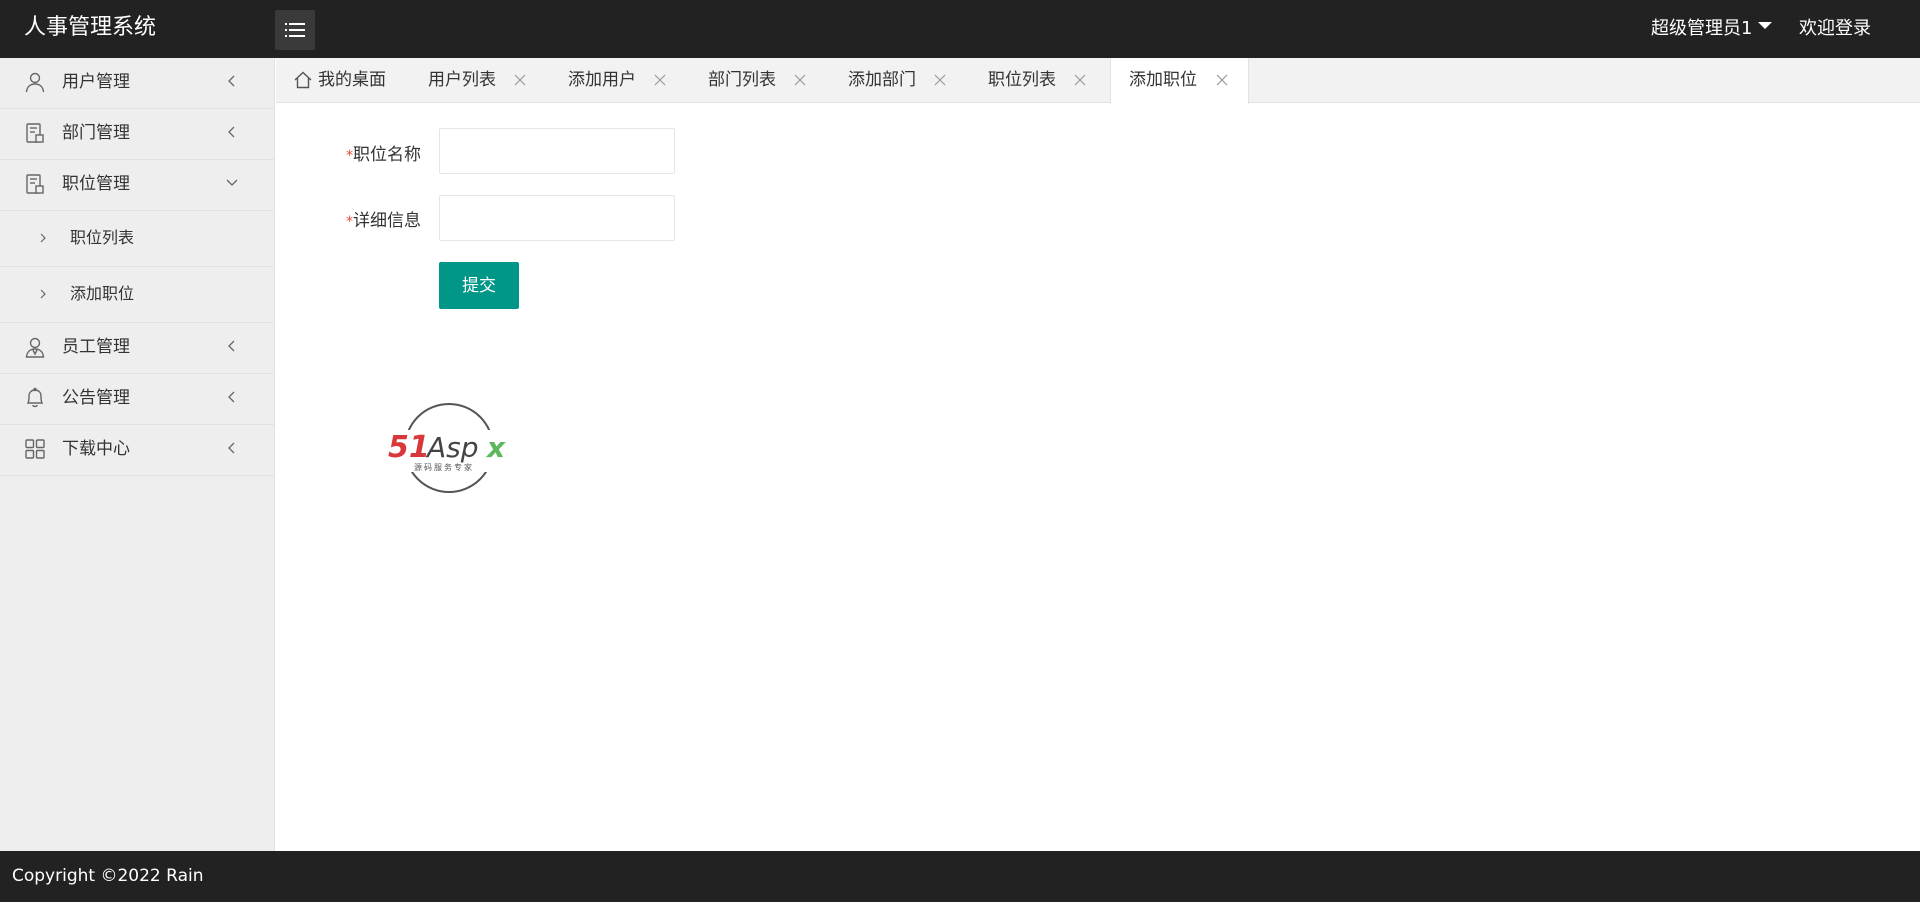 The width and height of the screenshot is (1920, 902). What do you see at coordinates (352, 80) in the screenshot?
I see `tab-label: 我的桌面` at bounding box center [352, 80].